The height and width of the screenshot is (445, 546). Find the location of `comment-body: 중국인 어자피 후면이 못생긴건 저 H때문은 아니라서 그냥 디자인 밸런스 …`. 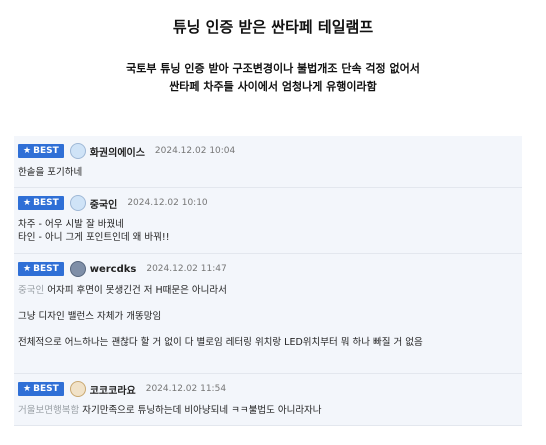

comment-body: 중국인 어자피 후면이 못생긴건 저 H때문은 아니라서 그냥 디자인 밸런스 … is located at coordinates (220, 316).